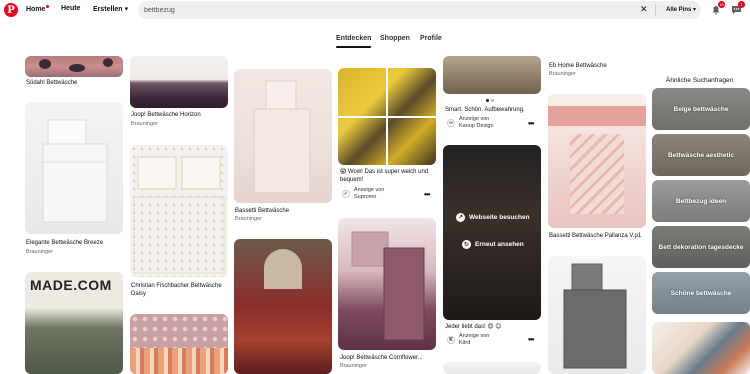 The height and width of the screenshot is (374, 750). Describe the element at coordinates (384, 10) in the screenshot. I see `search-input` at that location.